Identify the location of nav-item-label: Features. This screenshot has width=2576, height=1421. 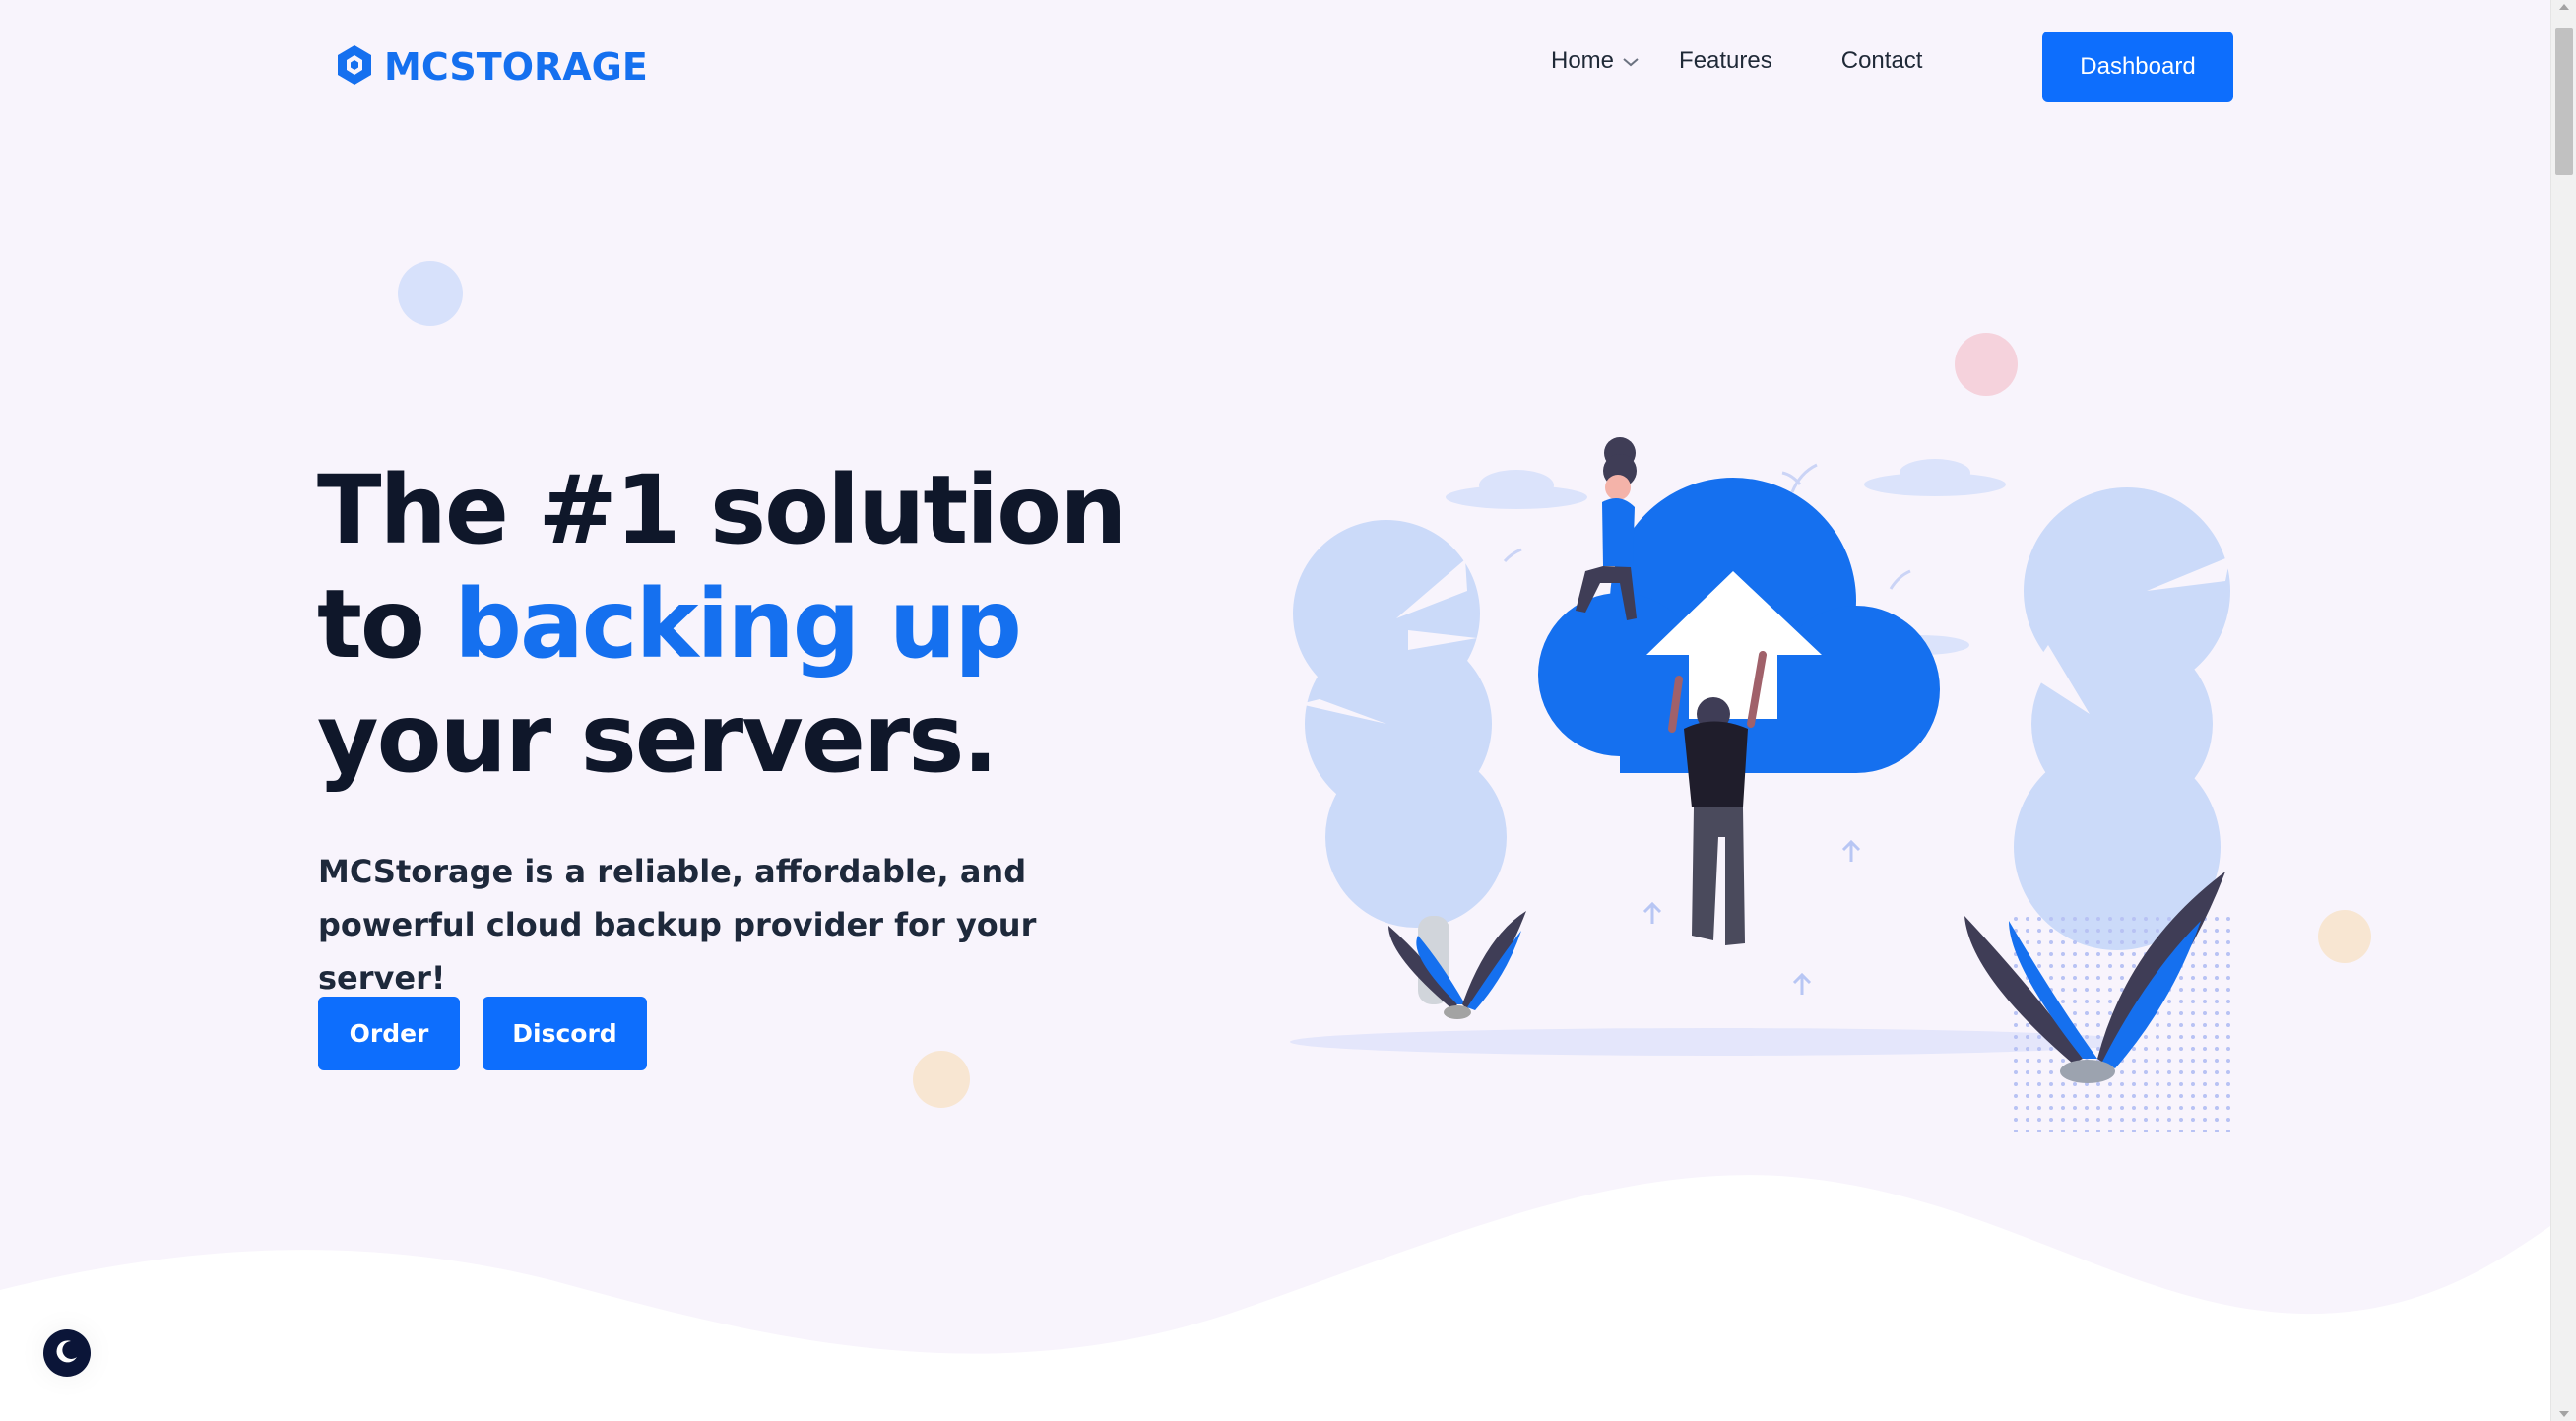
(1725, 60).